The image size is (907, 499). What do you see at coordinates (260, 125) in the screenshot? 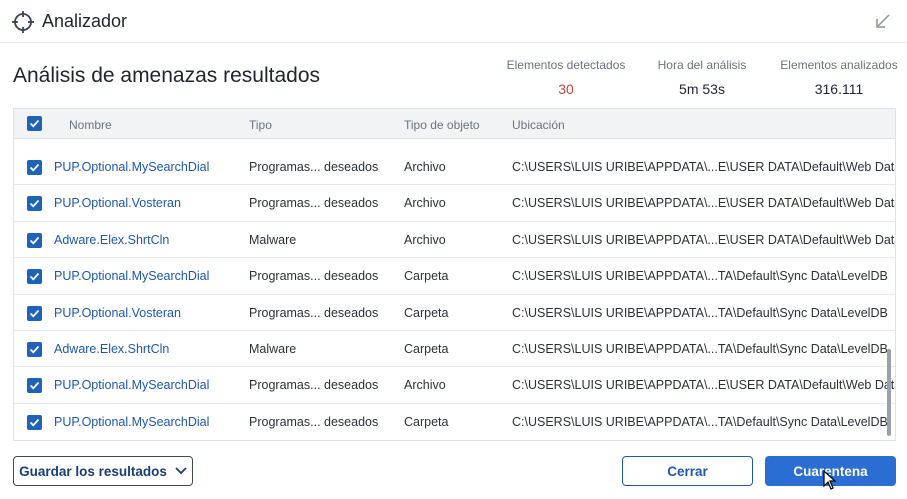
I see `column-header-type: Tipo` at bounding box center [260, 125].